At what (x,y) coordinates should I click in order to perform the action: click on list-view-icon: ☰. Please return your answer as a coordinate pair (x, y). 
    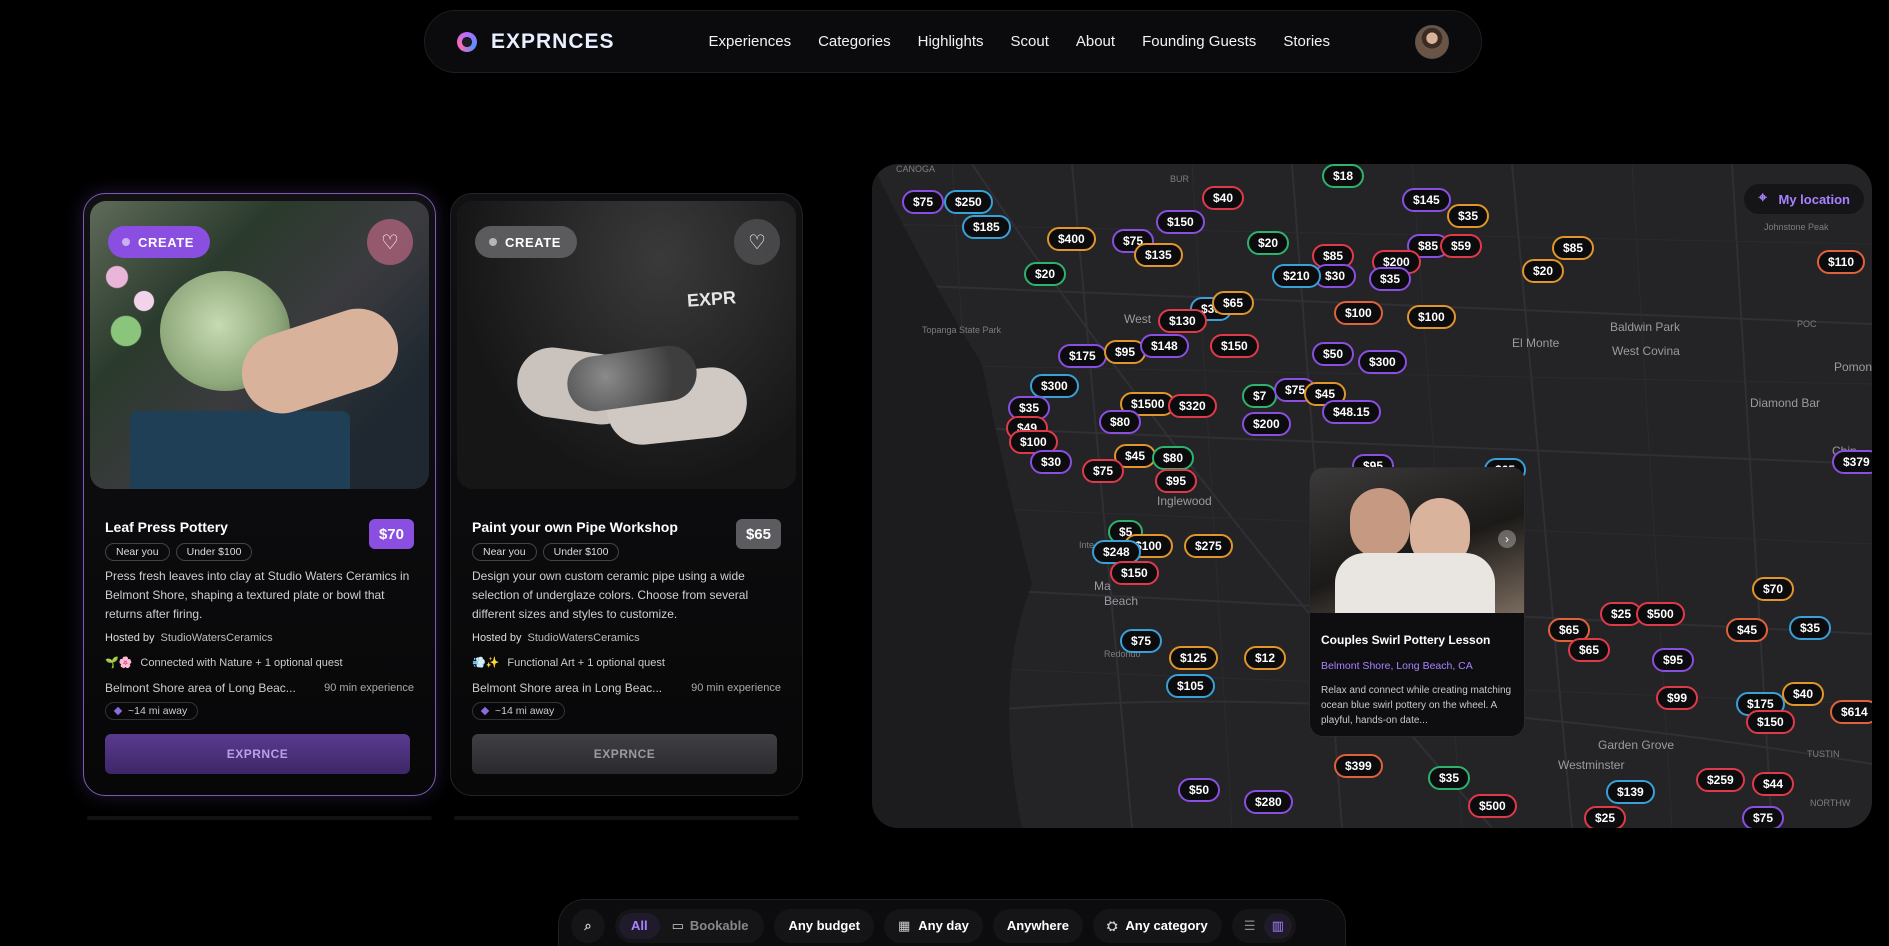
    Looking at the image, I should click on (1250, 926).